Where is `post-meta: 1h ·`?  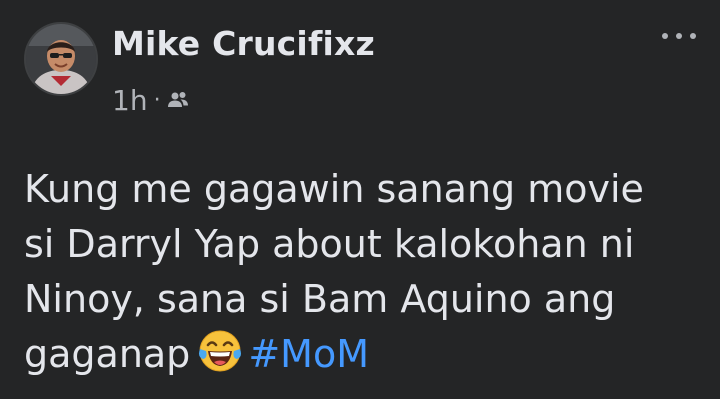
post-meta: 1h · is located at coordinates (150, 100).